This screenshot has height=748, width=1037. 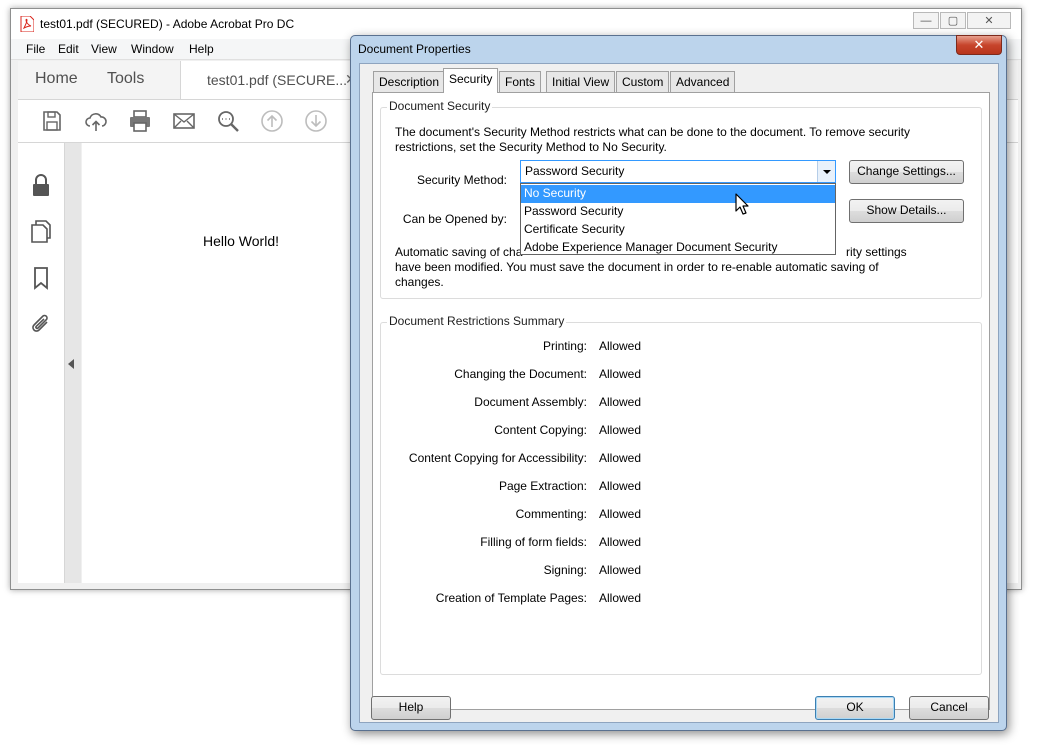 I want to click on page-down-icon, so click(x=316, y=121).